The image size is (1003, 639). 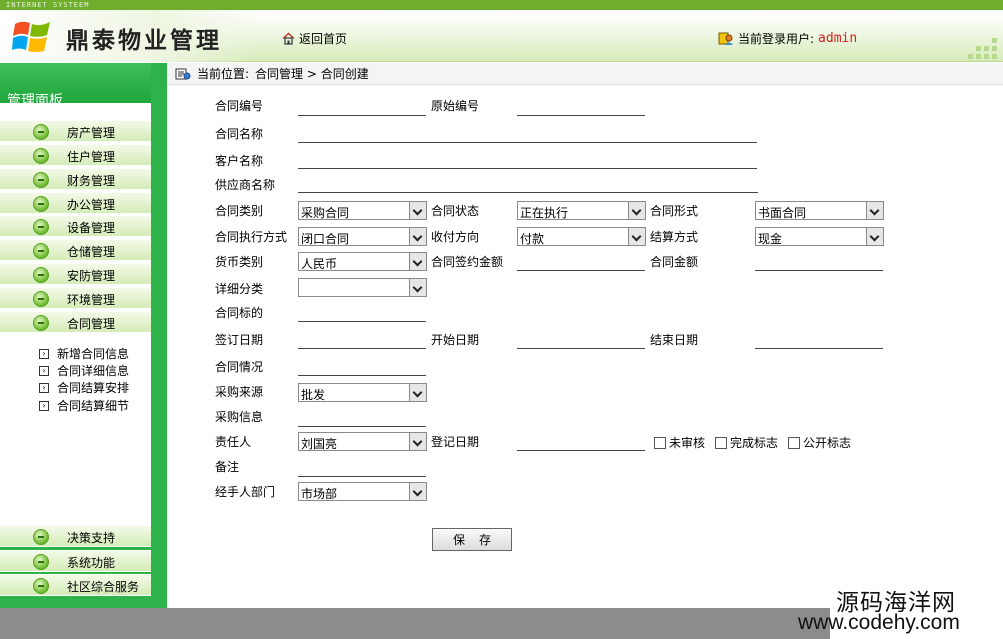 I want to click on home-link: 返回首页, so click(x=314, y=38).